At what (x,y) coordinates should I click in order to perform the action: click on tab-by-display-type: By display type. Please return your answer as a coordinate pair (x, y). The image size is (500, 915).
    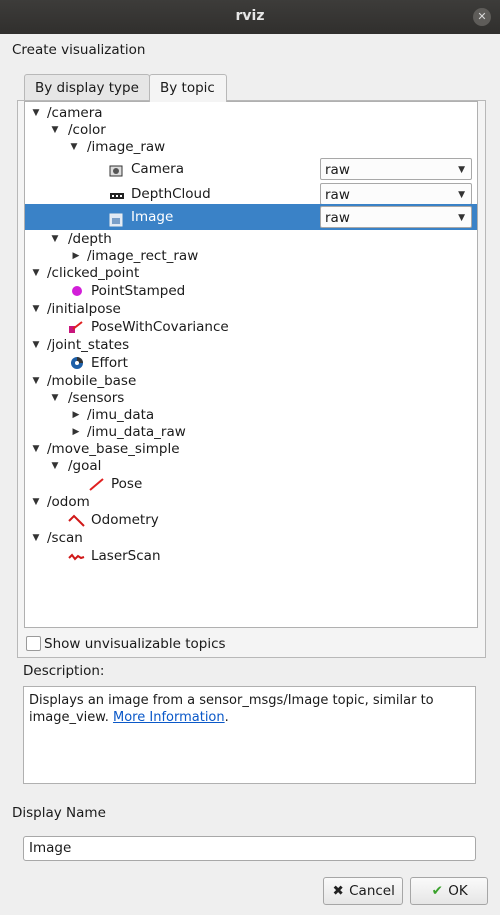
    Looking at the image, I should click on (87, 87).